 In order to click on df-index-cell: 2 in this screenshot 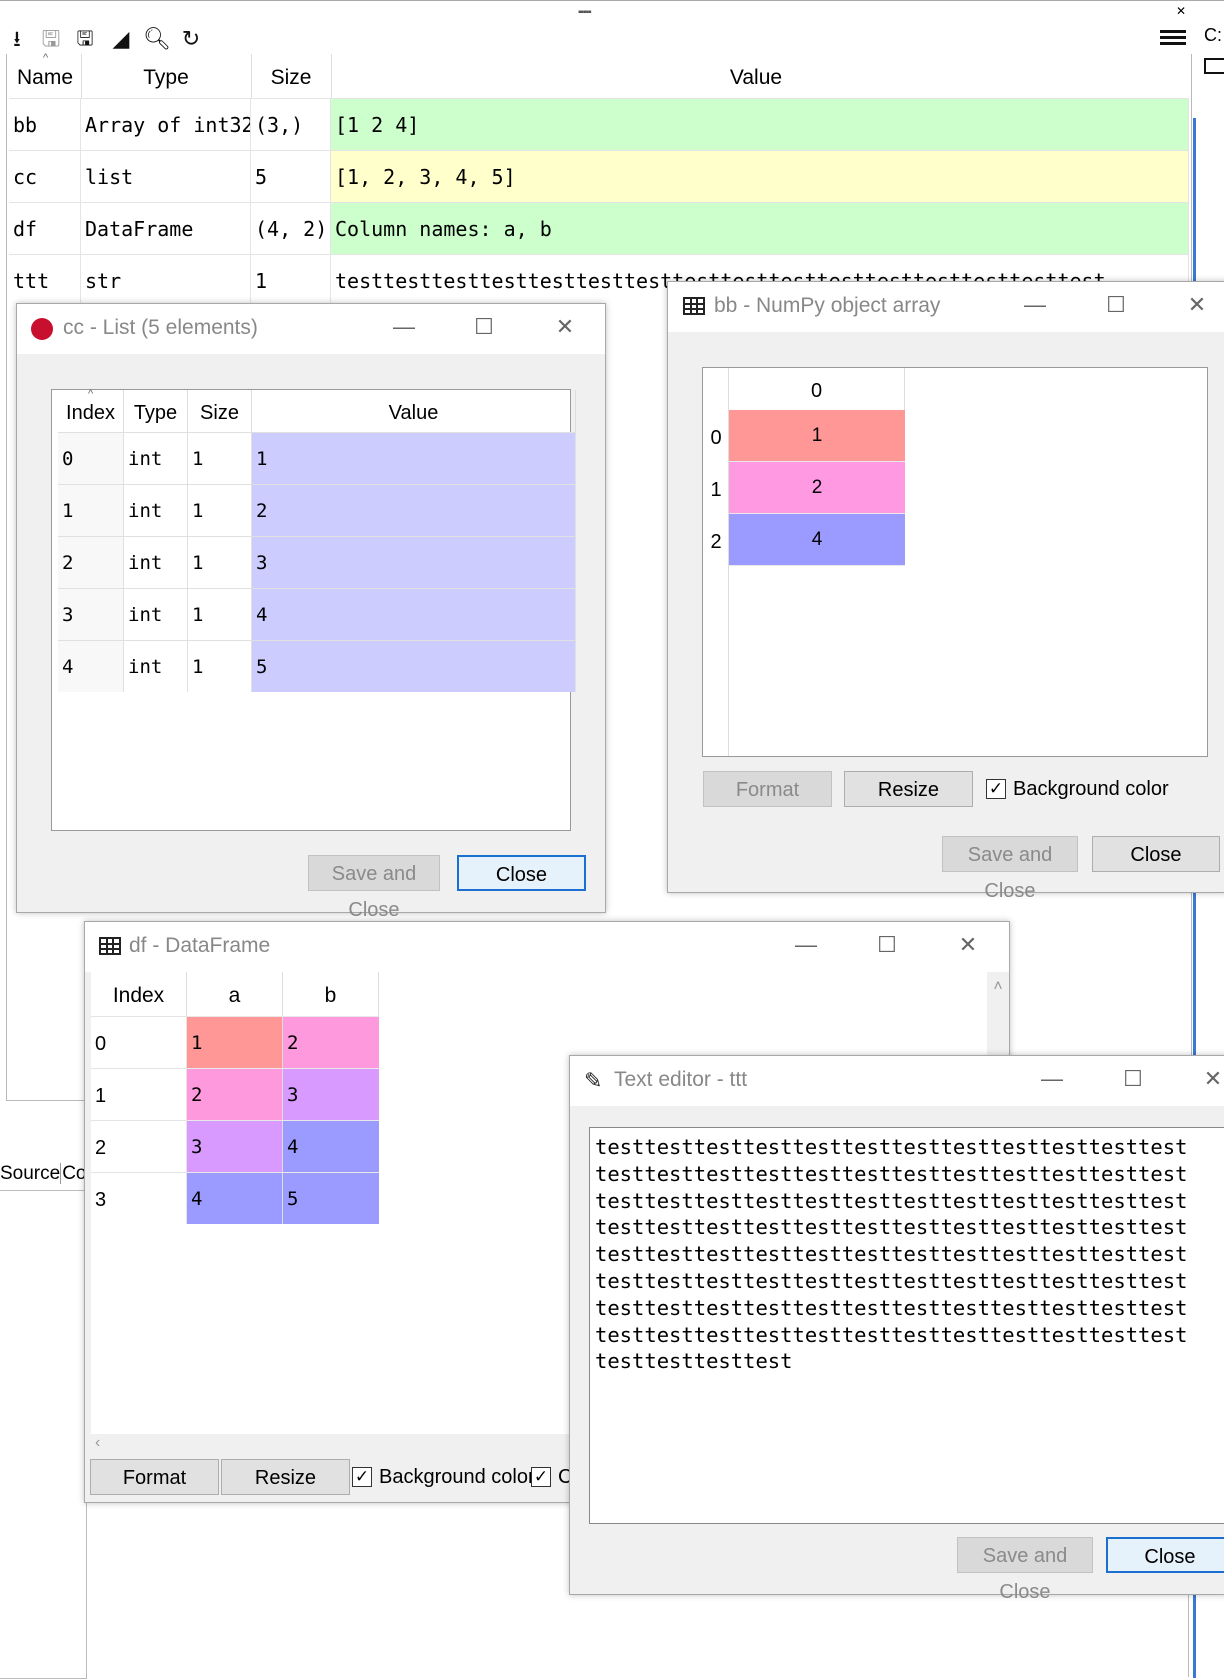, I will do `click(139, 1146)`.